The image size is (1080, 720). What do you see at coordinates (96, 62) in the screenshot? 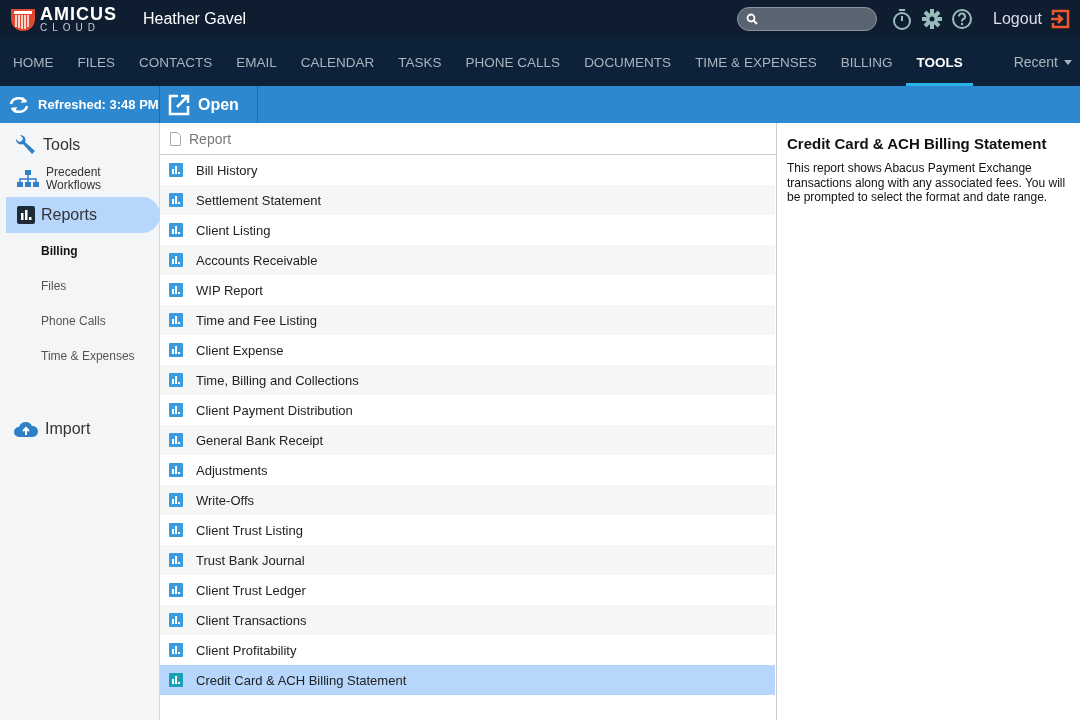
I see `nav-tab: FILES` at bounding box center [96, 62].